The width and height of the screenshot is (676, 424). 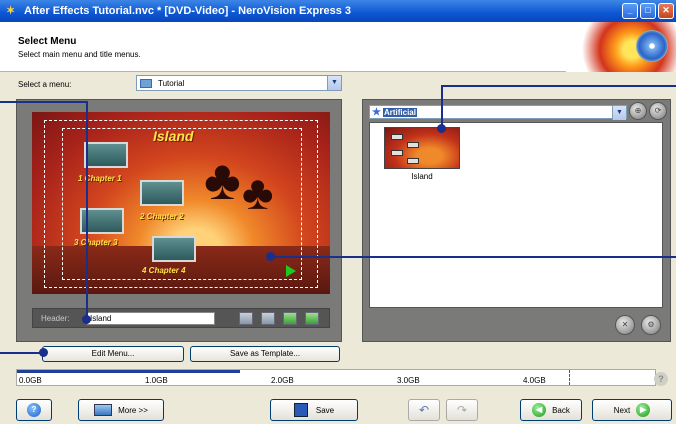 I want to click on undo-icon: ↶, so click(x=424, y=410).